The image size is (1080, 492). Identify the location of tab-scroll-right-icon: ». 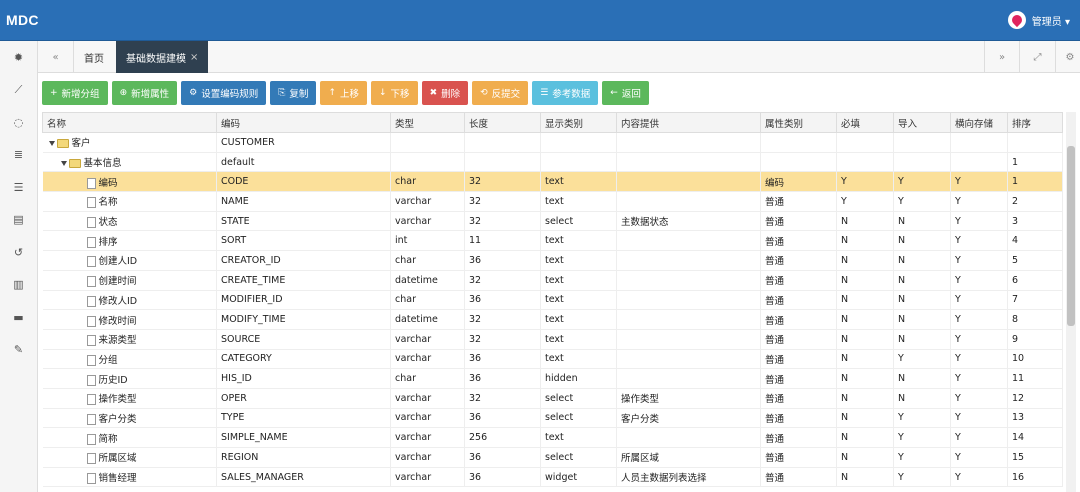
(1002, 57).